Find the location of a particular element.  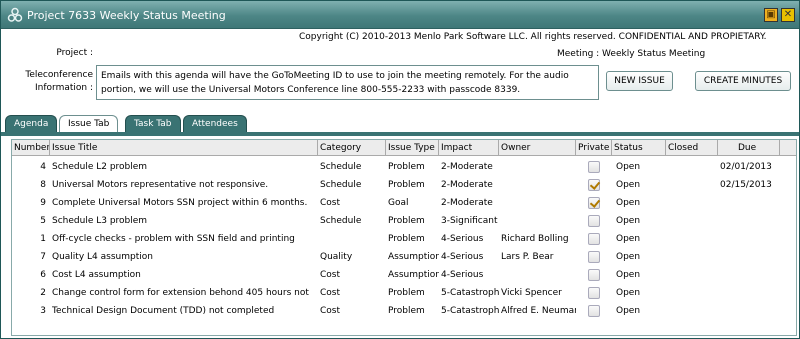

column-header-private: Private is located at coordinates (594, 148).